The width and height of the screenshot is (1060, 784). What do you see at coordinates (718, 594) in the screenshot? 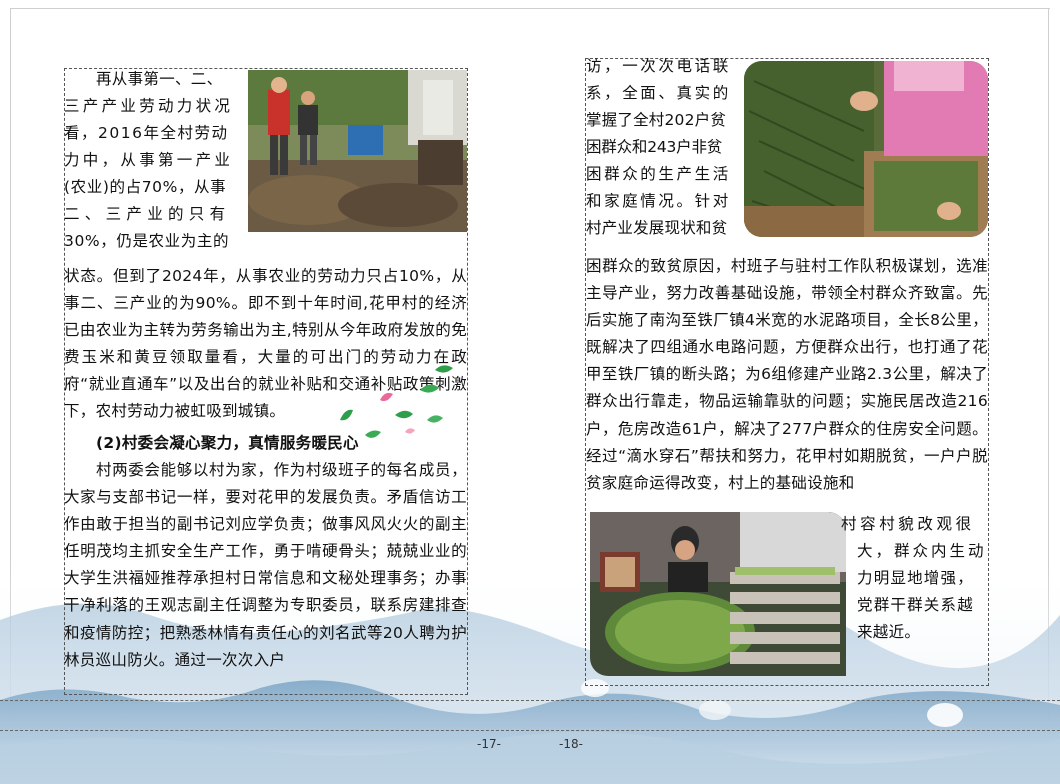
I see `drying-trays-photo` at bounding box center [718, 594].